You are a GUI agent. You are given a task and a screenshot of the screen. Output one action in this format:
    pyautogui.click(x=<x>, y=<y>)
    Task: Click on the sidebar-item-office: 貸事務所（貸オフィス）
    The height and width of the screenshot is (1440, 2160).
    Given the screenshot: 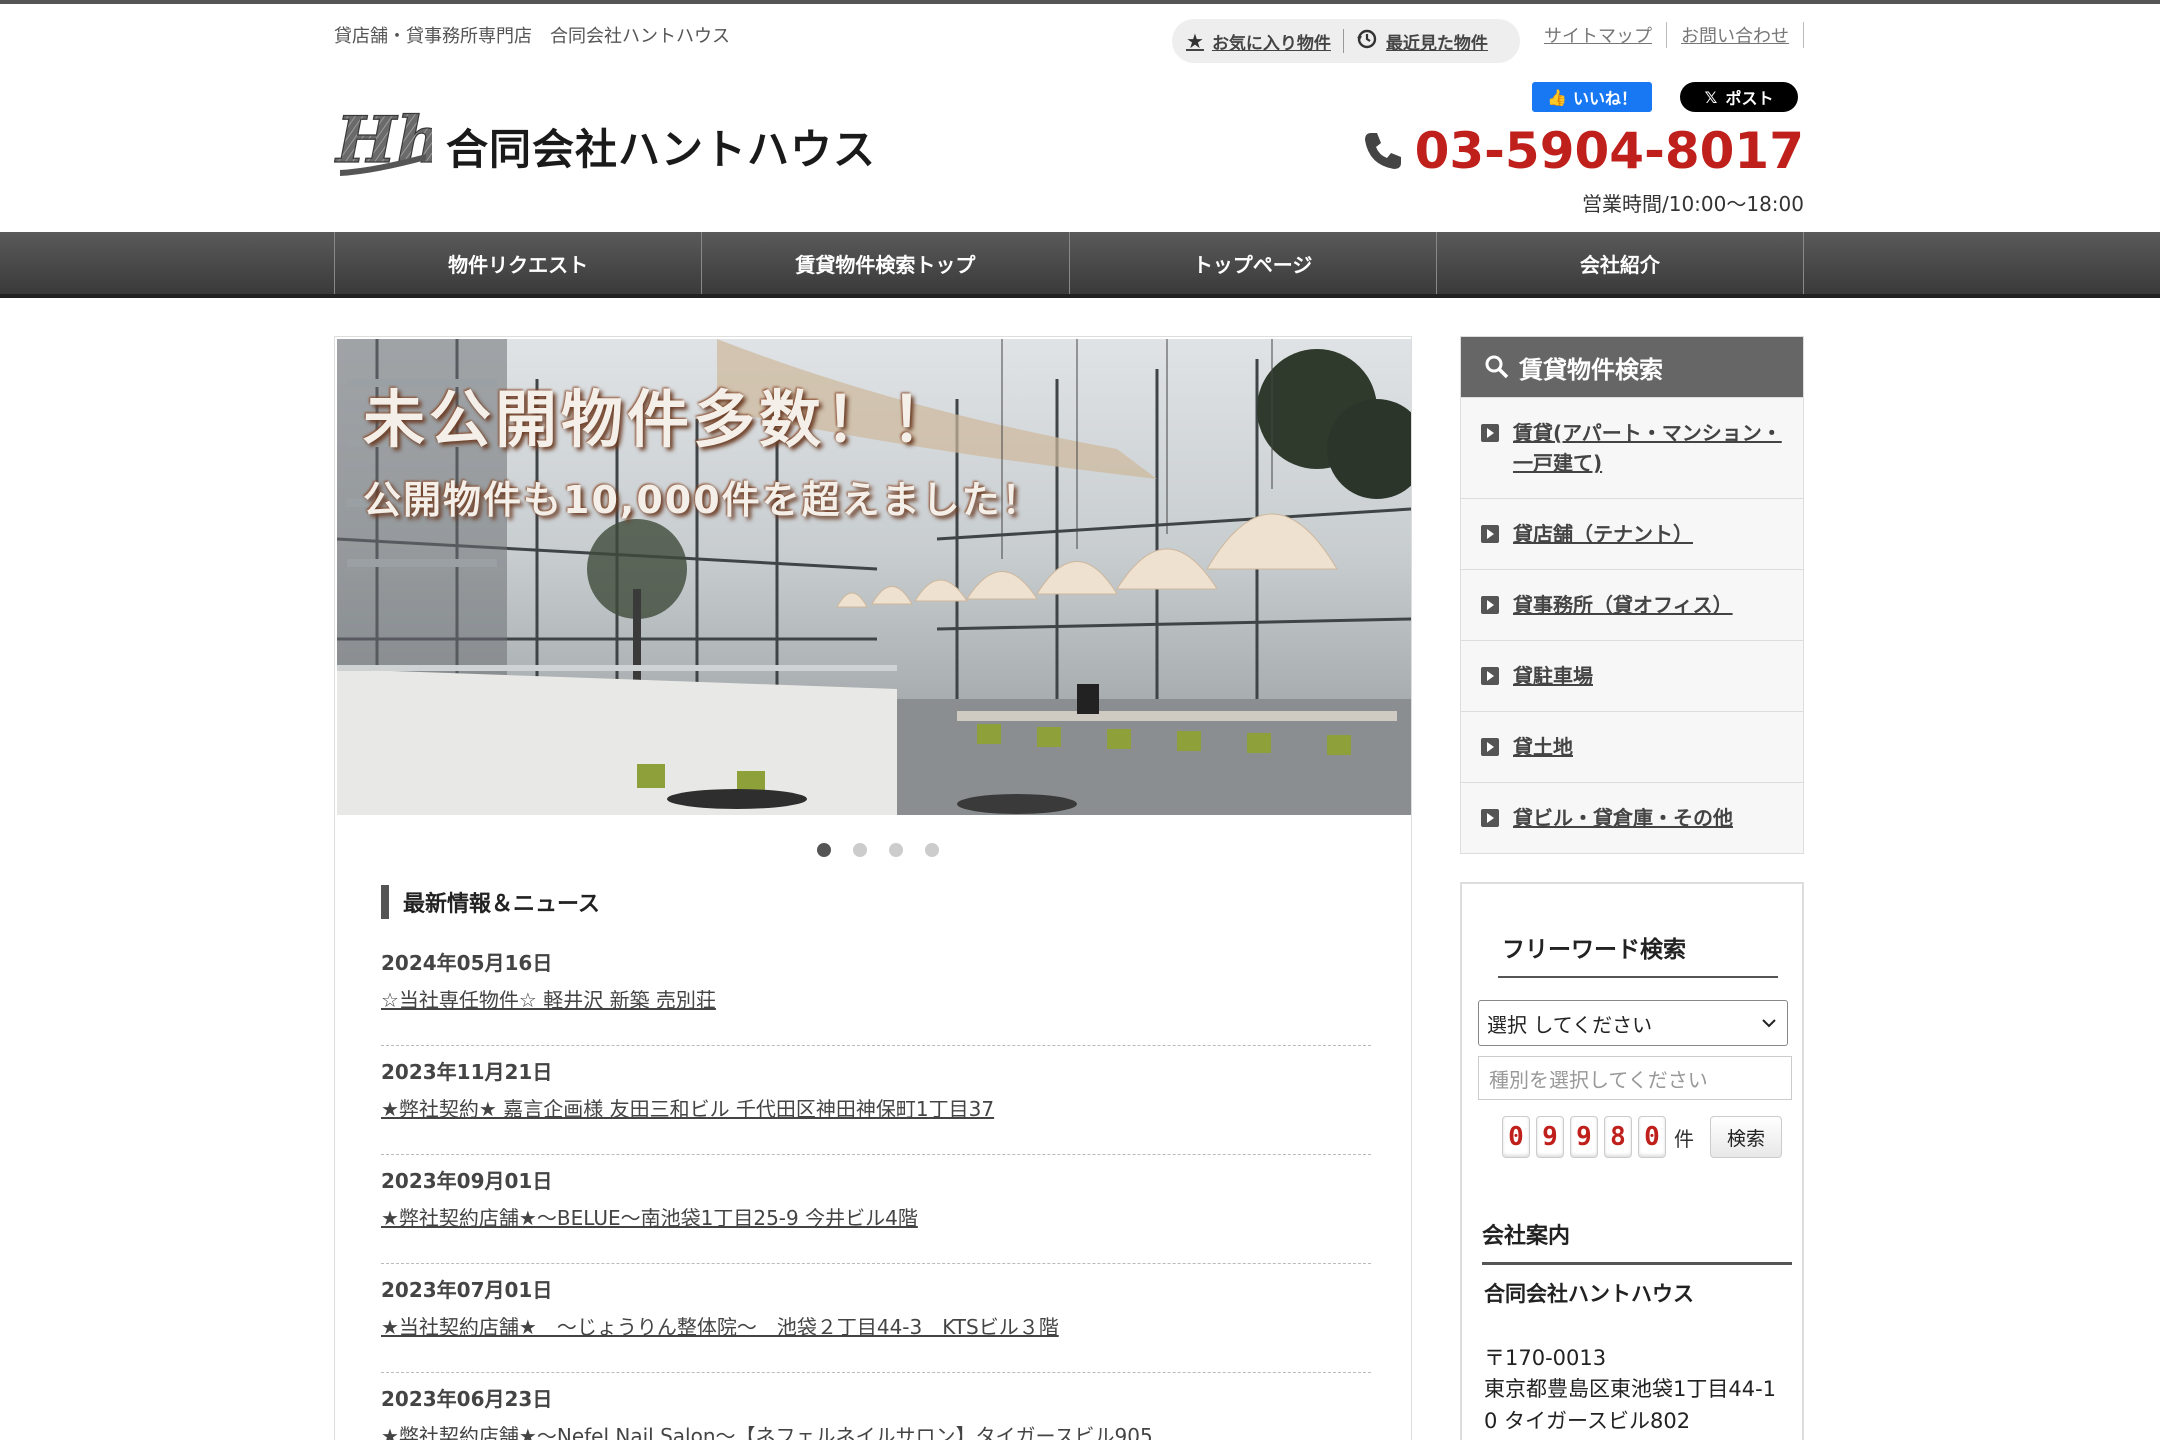 What is the action you would take?
    pyautogui.click(x=1632, y=604)
    